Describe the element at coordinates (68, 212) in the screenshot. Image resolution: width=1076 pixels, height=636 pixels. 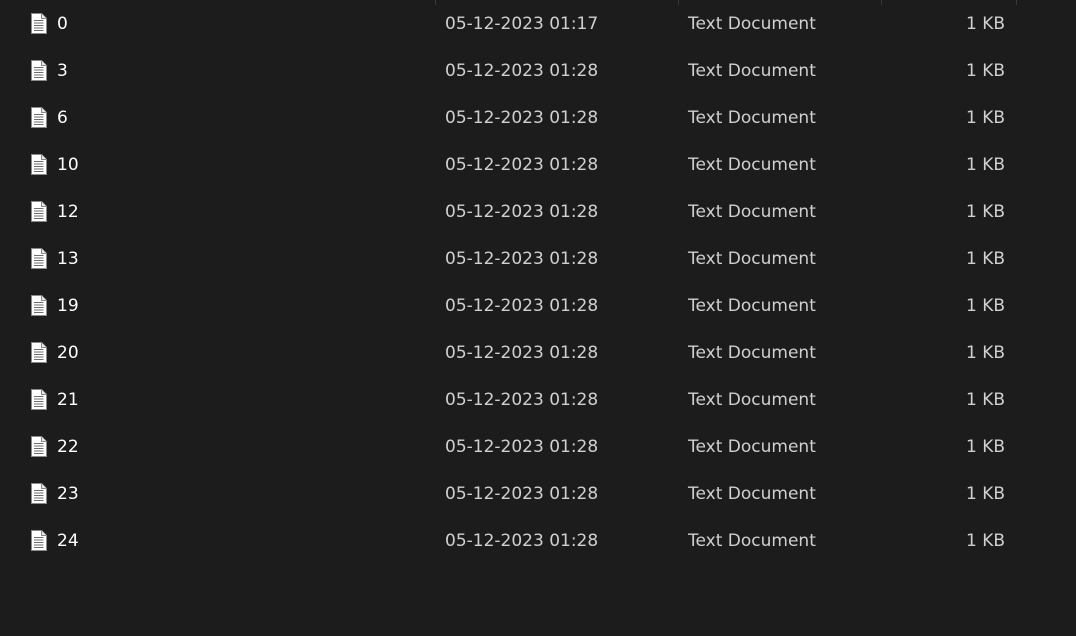
I see `file-name: 12` at that location.